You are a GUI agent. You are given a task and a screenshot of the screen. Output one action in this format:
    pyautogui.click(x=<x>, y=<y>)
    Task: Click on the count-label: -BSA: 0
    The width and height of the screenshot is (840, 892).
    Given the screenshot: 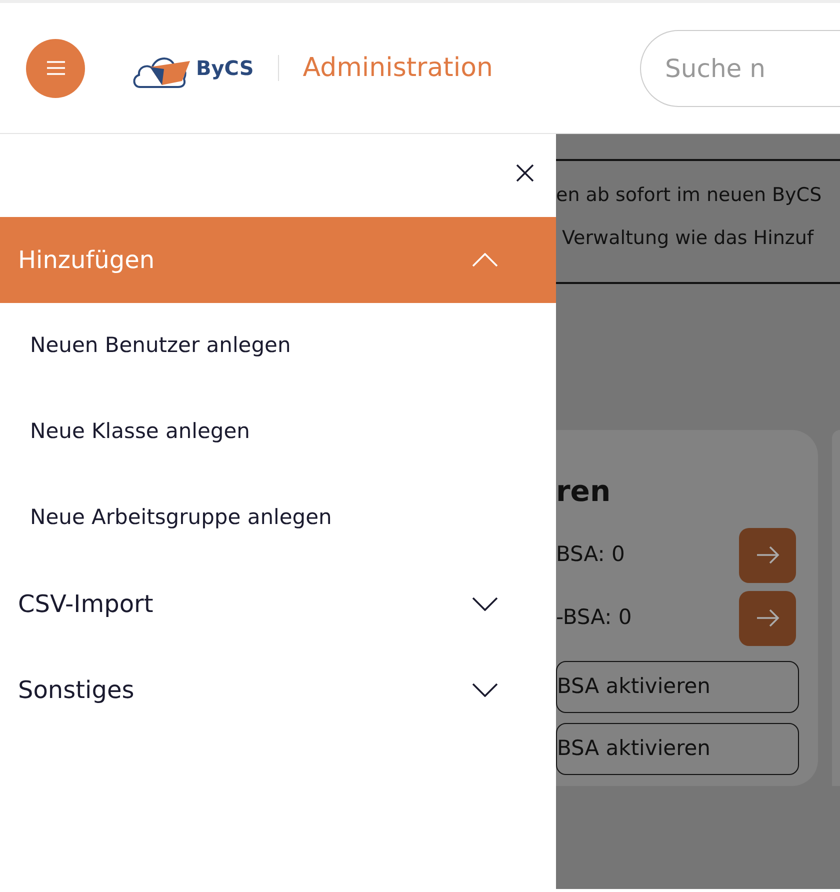 What is the action you would take?
    pyautogui.click(x=594, y=618)
    